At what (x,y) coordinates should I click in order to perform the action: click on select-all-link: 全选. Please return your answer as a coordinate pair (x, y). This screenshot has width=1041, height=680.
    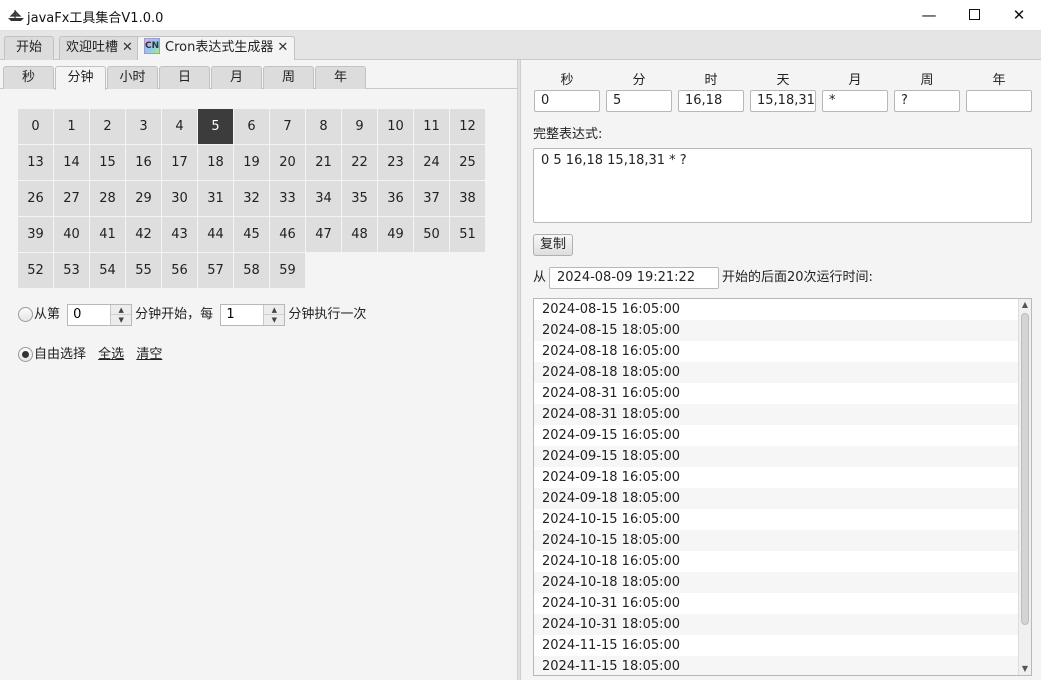
    Looking at the image, I should click on (111, 354).